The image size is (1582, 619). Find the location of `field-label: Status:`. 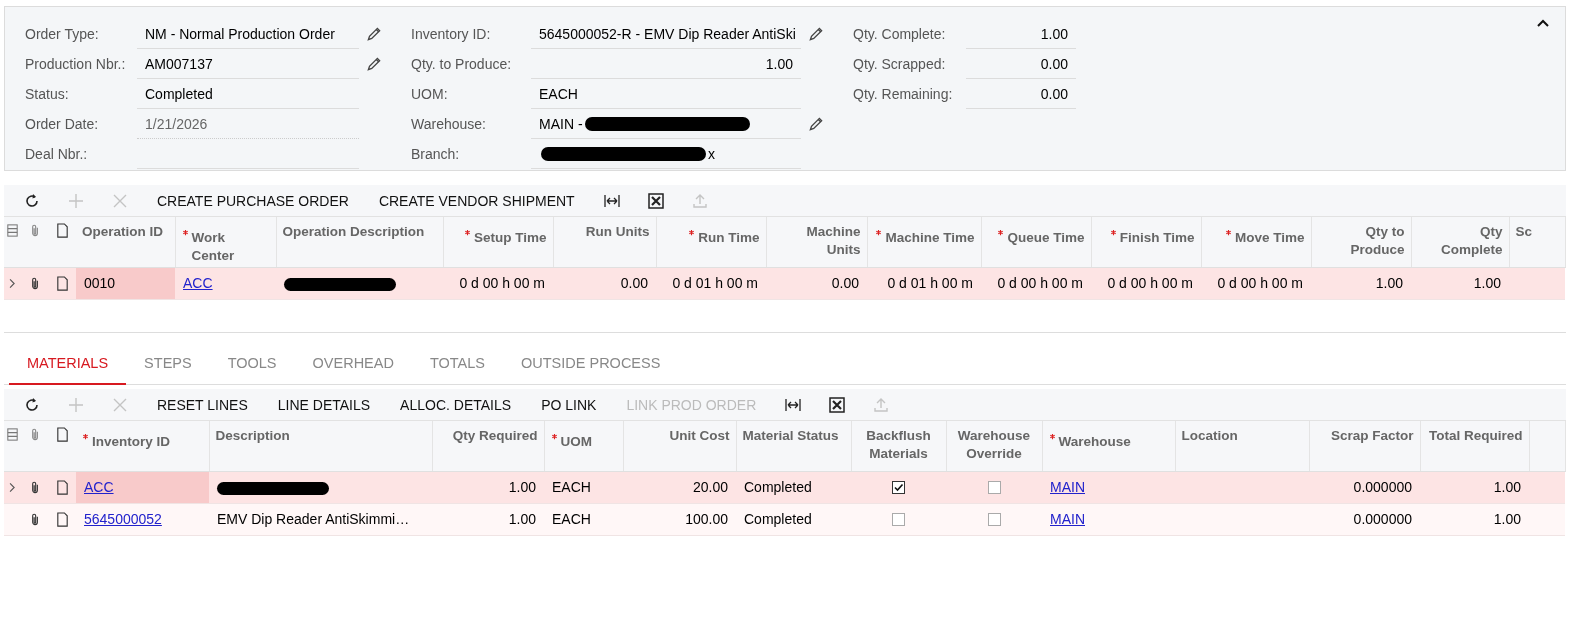

field-label: Status: is located at coordinates (47, 94).